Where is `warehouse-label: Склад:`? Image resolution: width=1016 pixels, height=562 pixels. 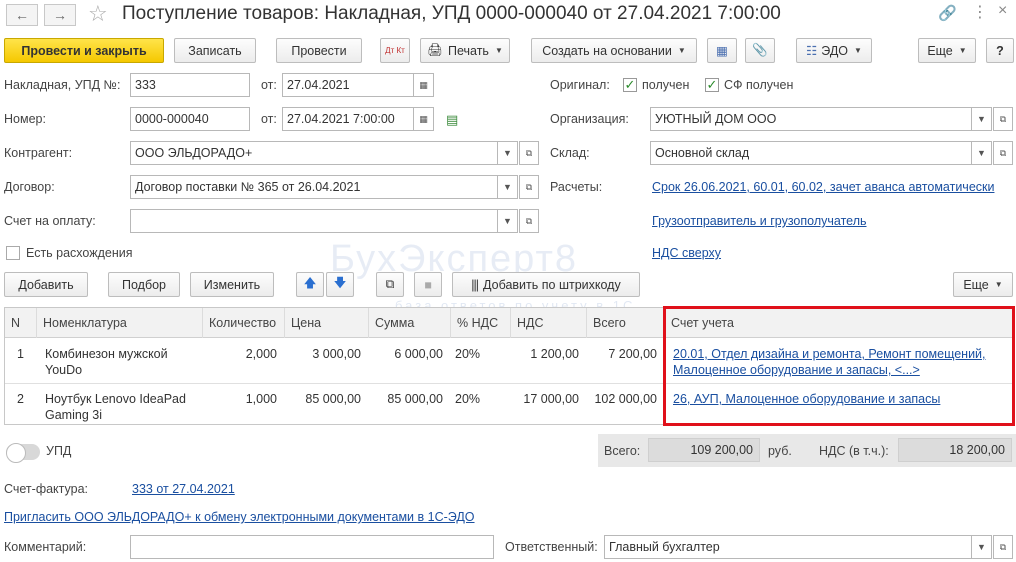 warehouse-label: Склад: is located at coordinates (570, 153).